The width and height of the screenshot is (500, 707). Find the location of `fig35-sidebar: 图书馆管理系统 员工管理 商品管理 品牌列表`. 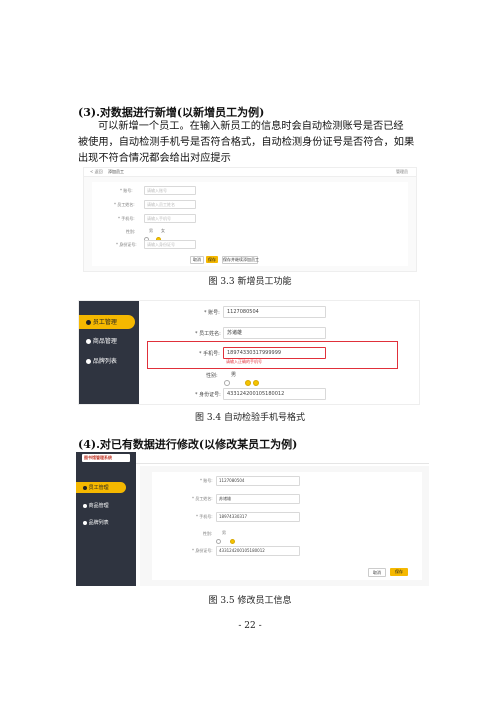

fig35-sidebar: 图书馆管理系统 员工管理 商品管理 品牌列表 is located at coordinates (106, 519).